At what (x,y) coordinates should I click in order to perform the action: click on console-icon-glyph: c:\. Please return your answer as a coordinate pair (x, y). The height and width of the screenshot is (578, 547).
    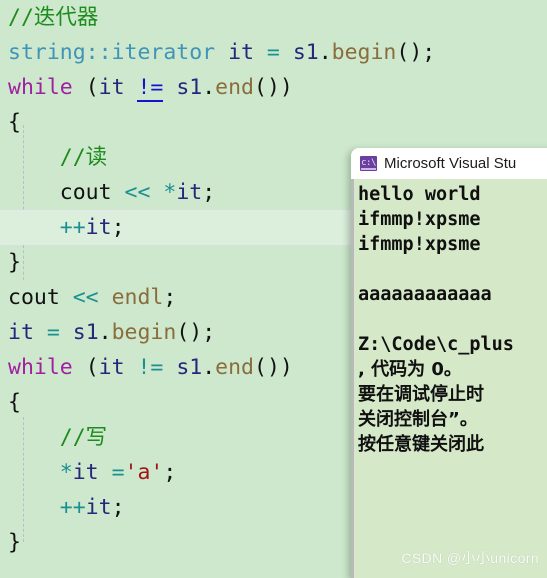
    Looking at the image, I should click on (368, 163).